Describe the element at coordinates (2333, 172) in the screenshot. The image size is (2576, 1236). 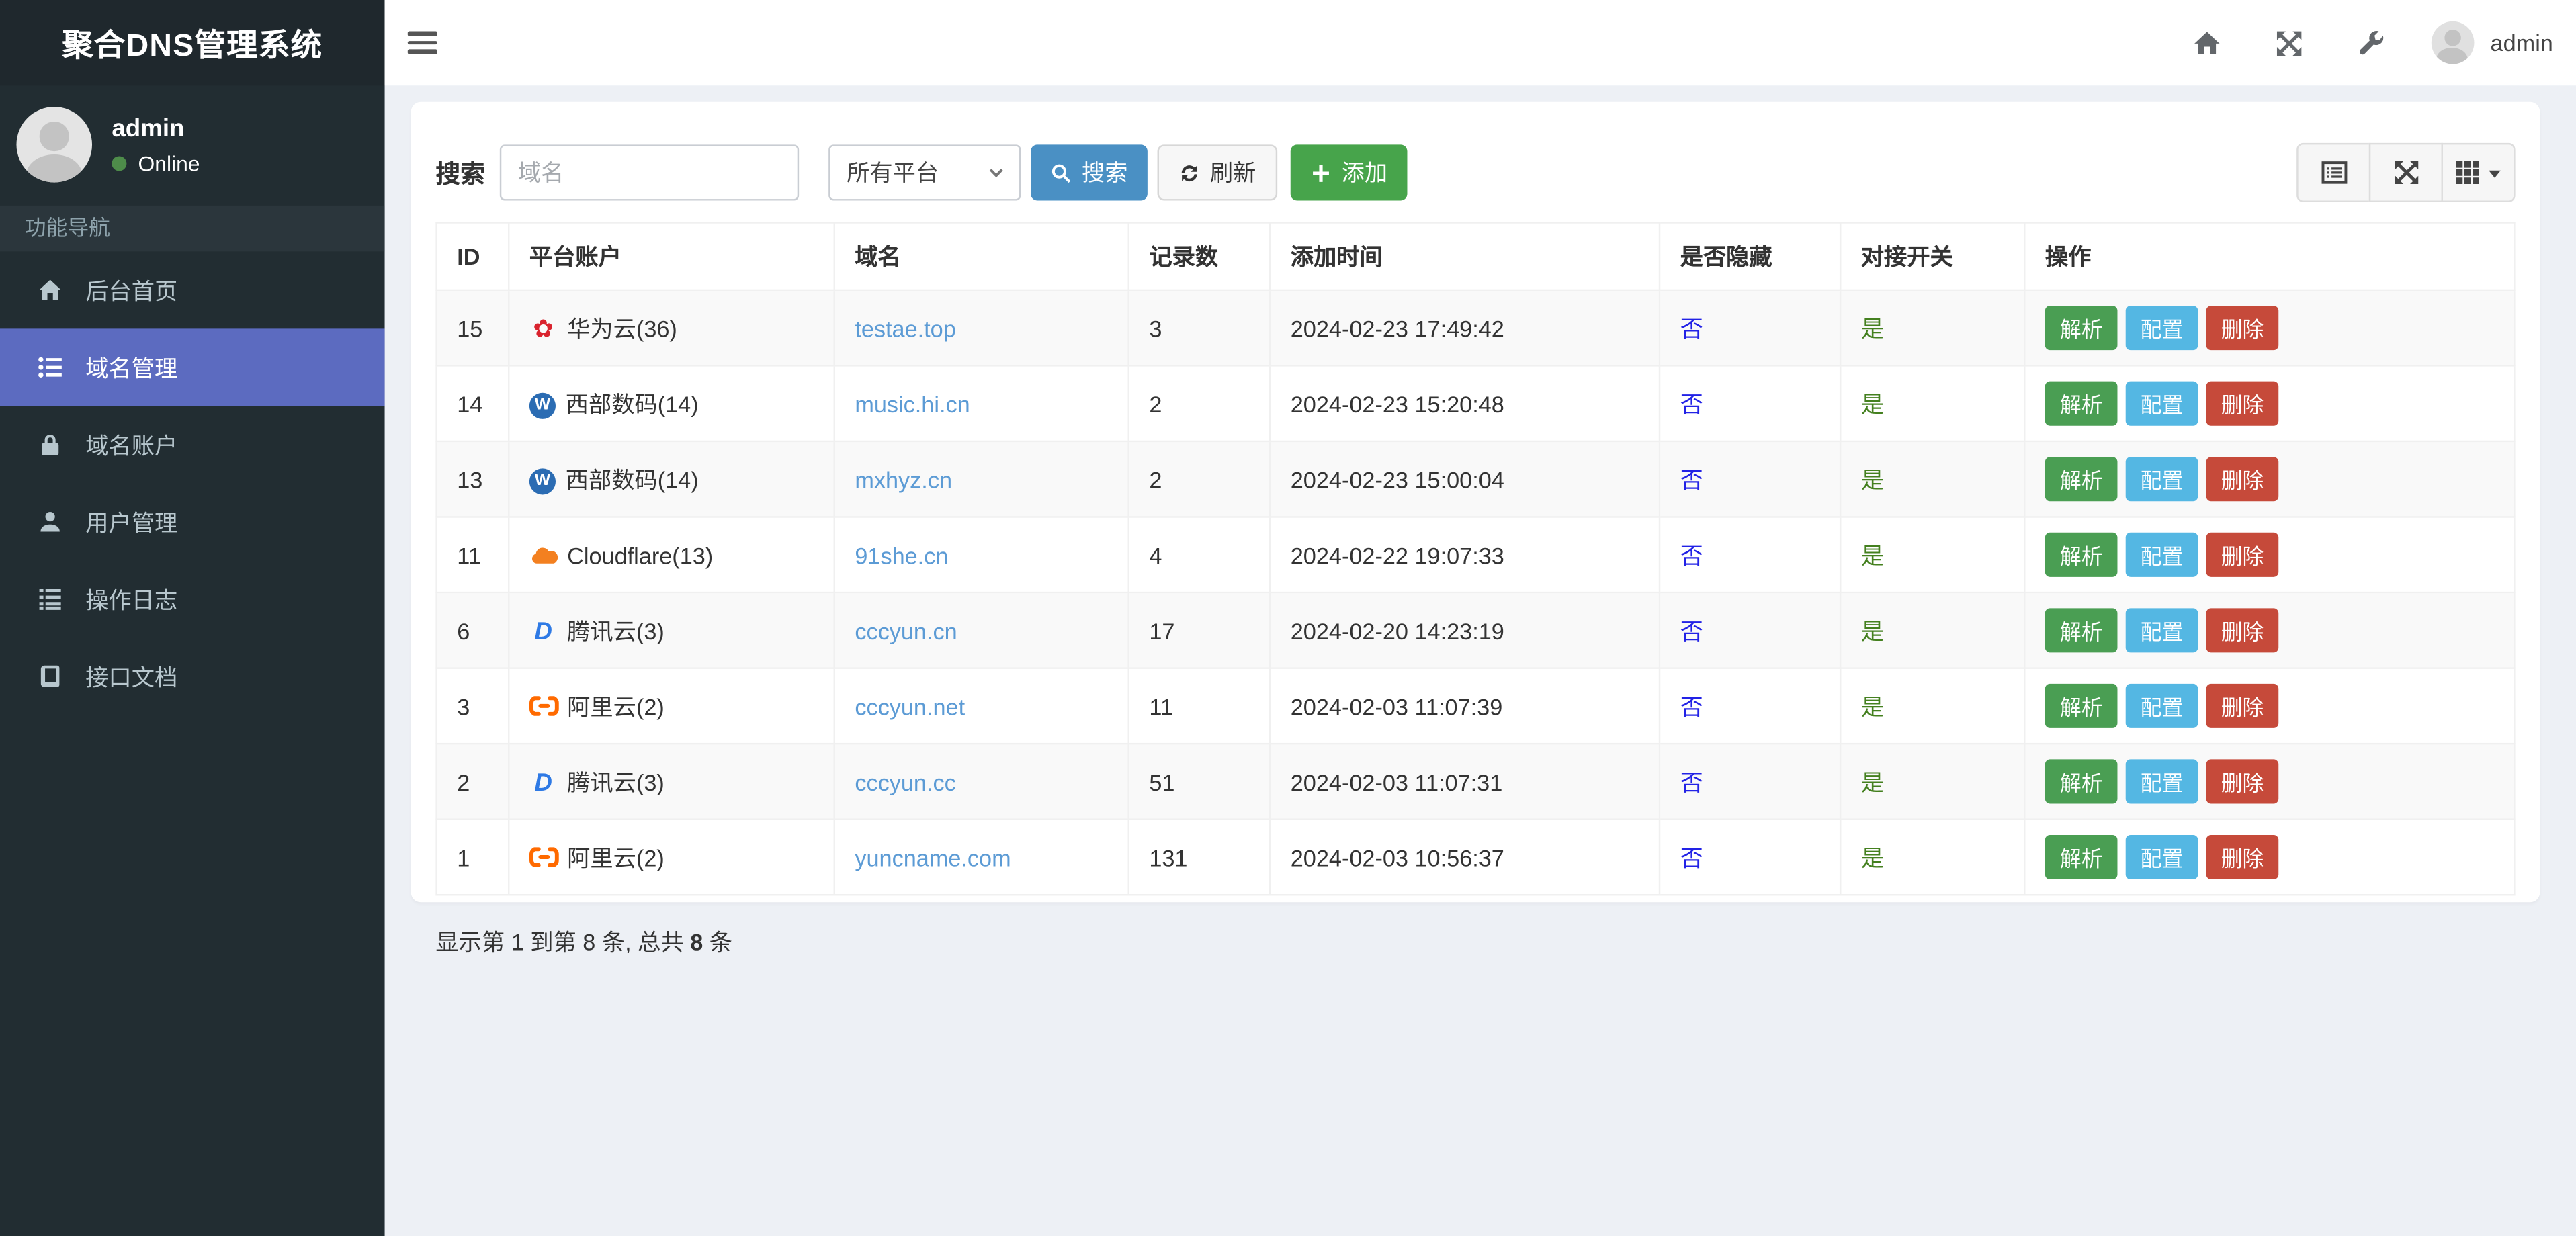
I see `detail-view-button` at that location.